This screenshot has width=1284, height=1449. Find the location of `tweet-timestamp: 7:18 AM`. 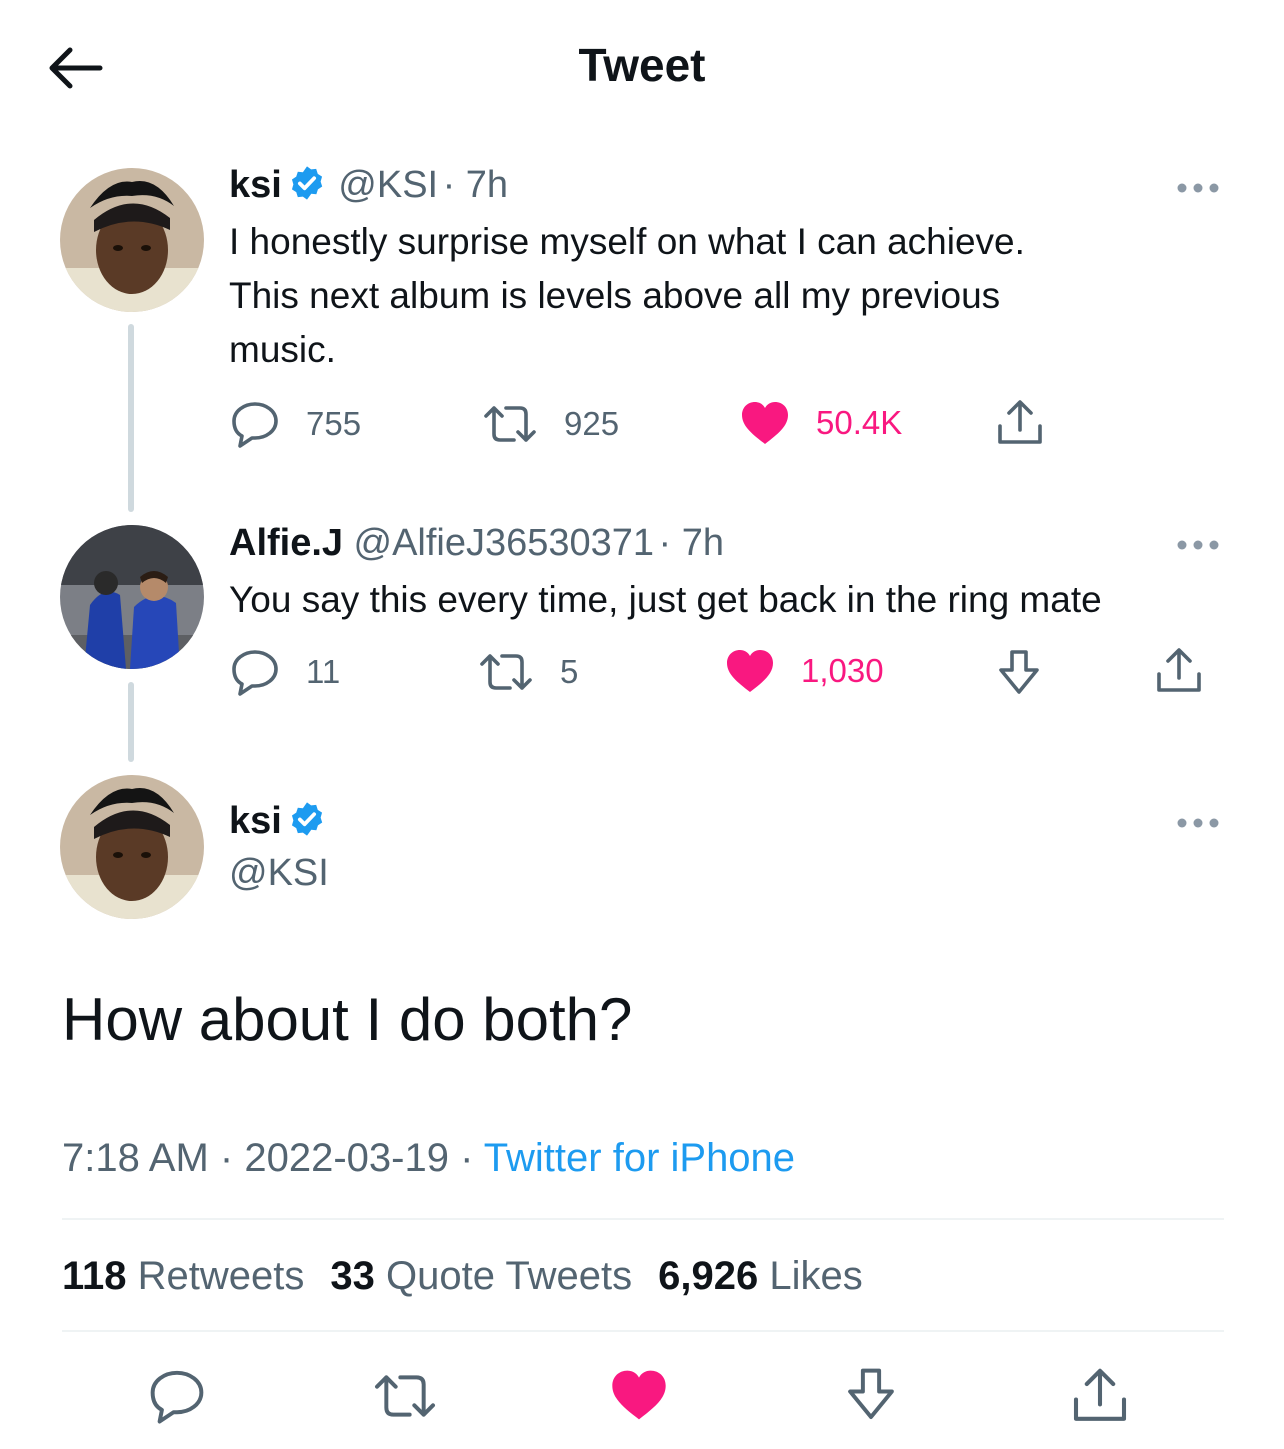

tweet-timestamp: 7:18 AM is located at coordinates (135, 1158).